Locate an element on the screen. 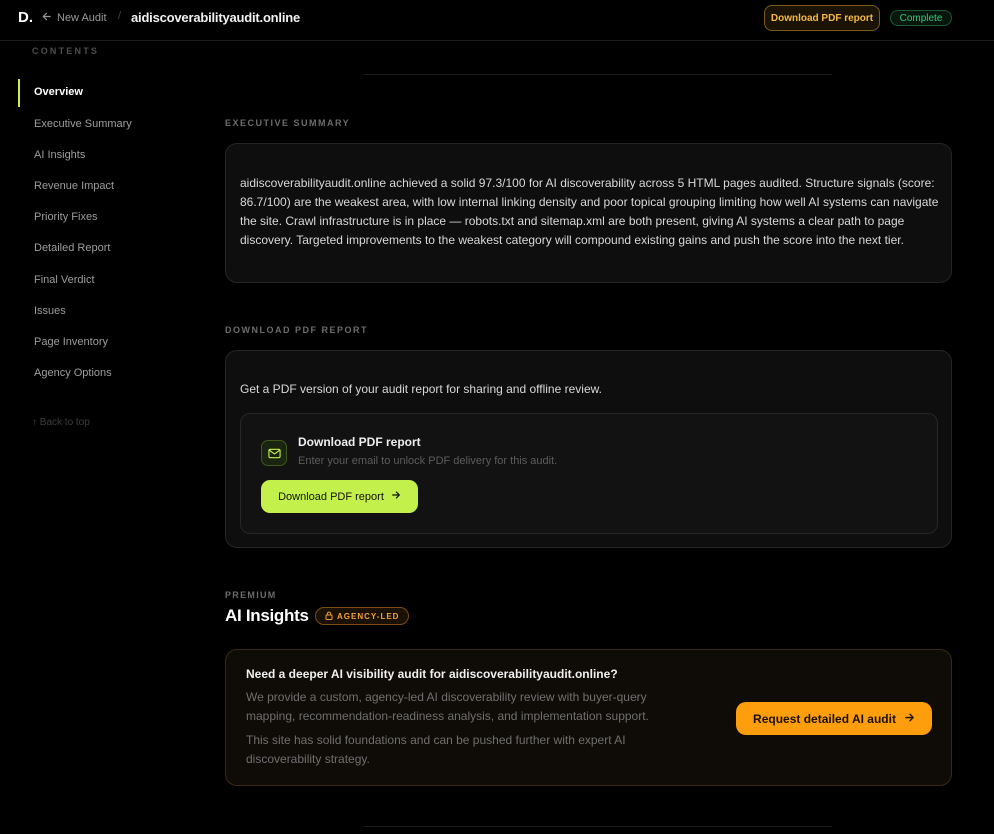 This screenshot has height=834, width=994. arrow-left-icon is located at coordinates (46, 18).